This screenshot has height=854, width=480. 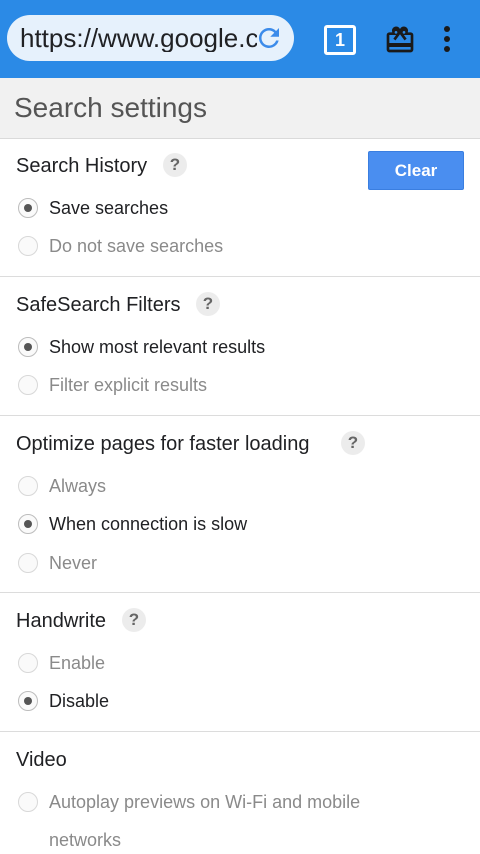 What do you see at coordinates (416, 170) in the screenshot?
I see `clear-button: Clear` at bounding box center [416, 170].